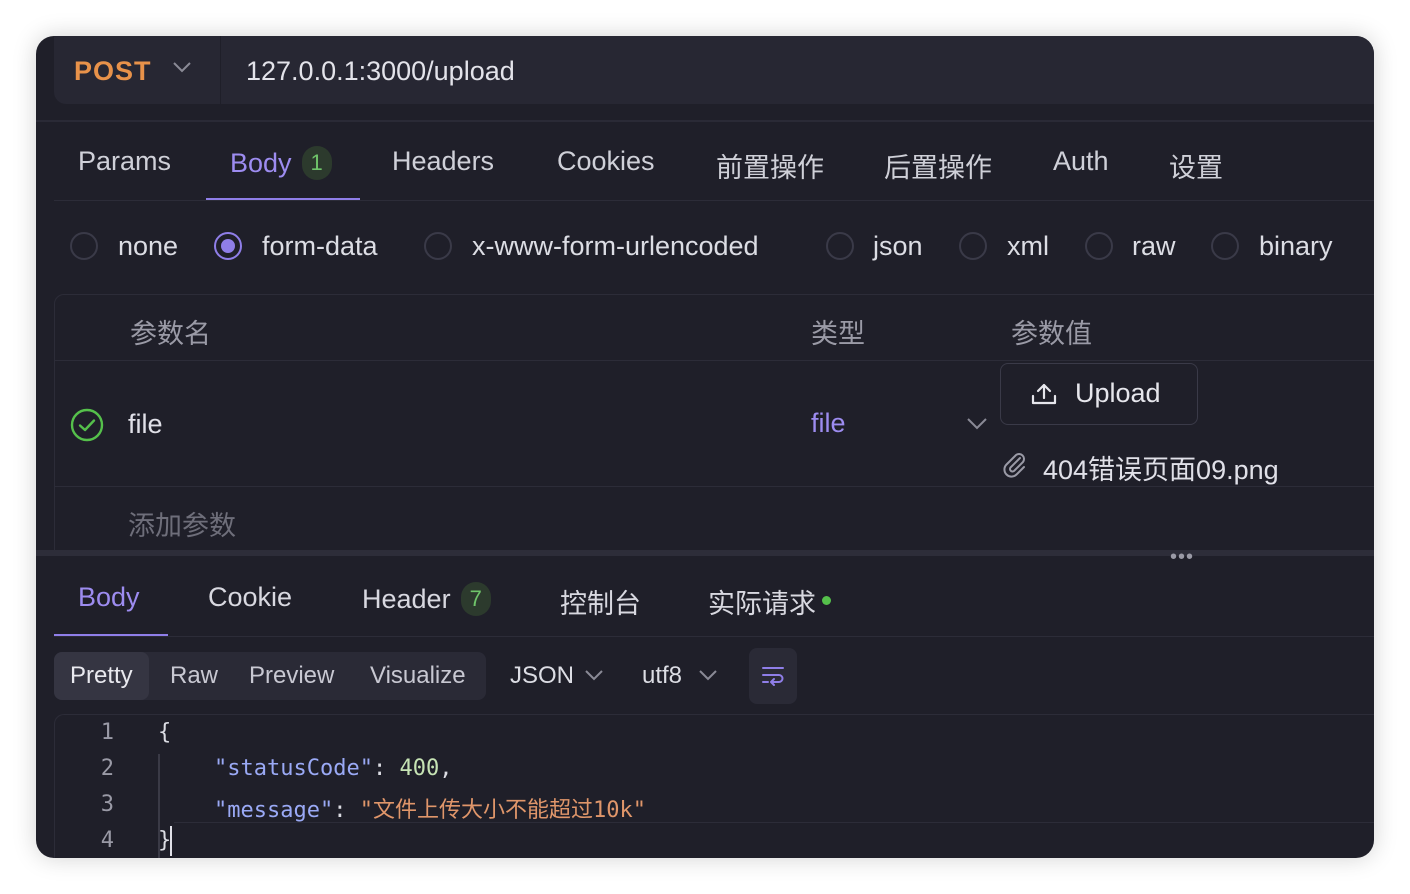 The width and height of the screenshot is (1410, 894). What do you see at coordinates (1225, 246) in the screenshot?
I see `radio-binary` at bounding box center [1225, 246].